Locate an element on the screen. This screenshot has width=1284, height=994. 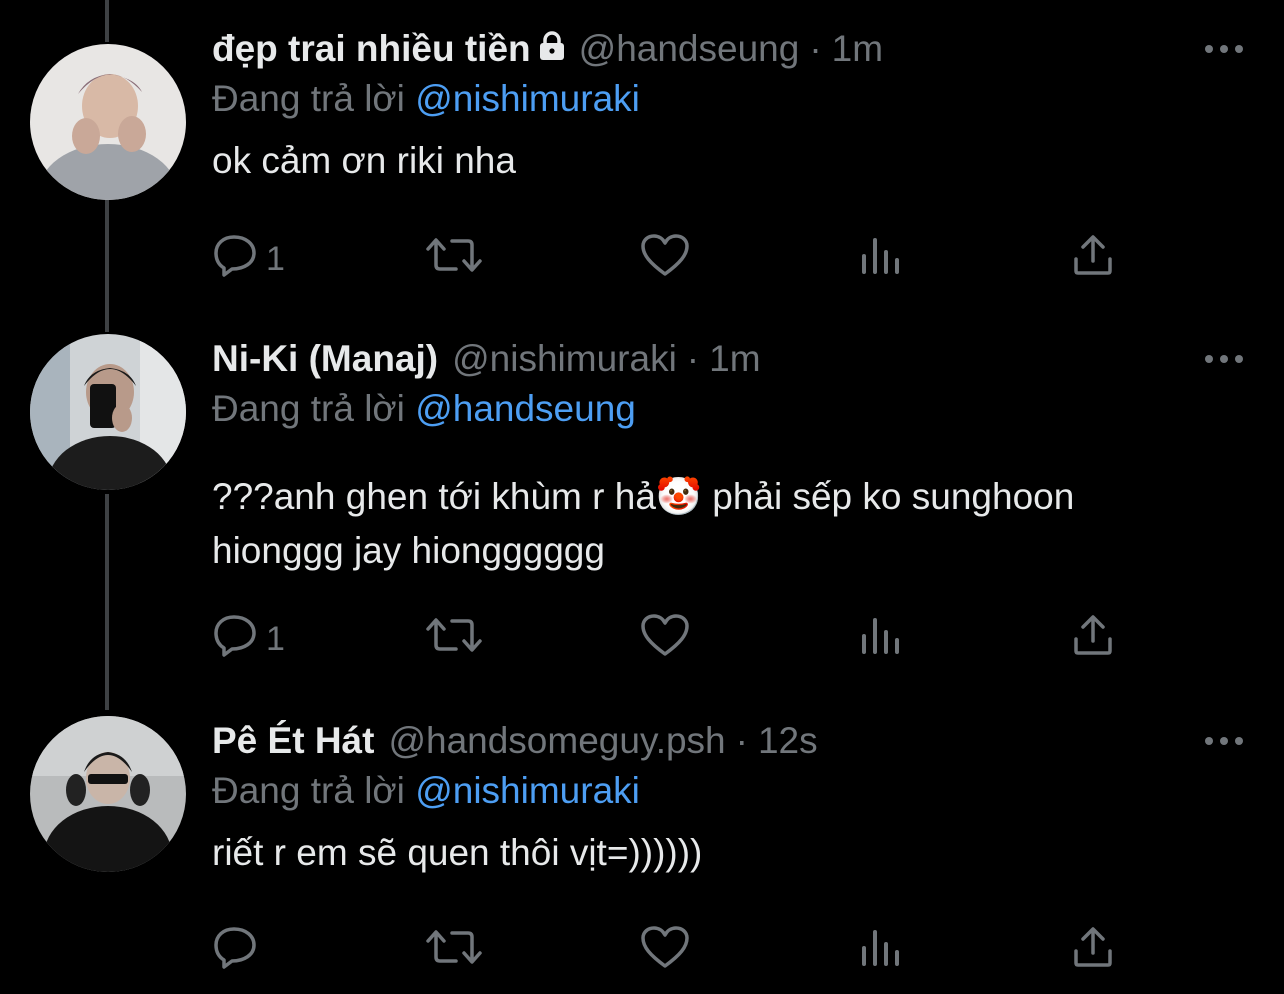
avatar-handsomeguy-image is located at coordinates (108, 794).